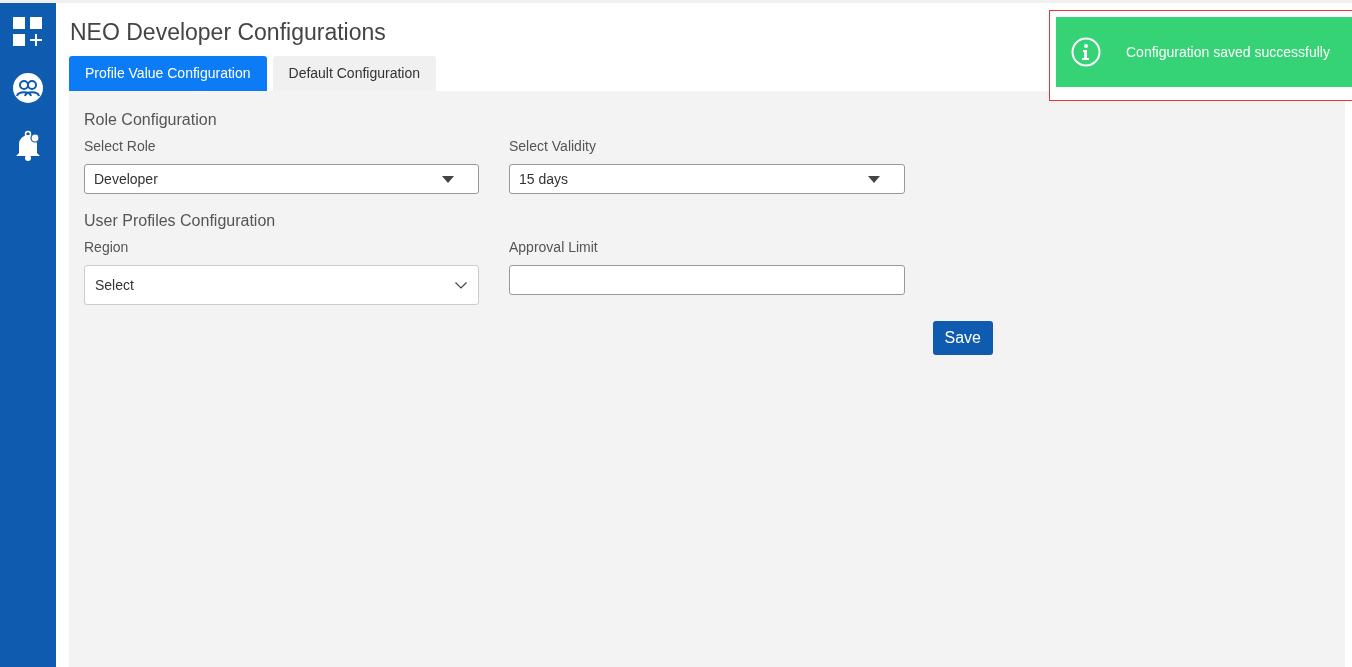  I want to click on section-heading: User Profiles Configuration, so click(180, 221).